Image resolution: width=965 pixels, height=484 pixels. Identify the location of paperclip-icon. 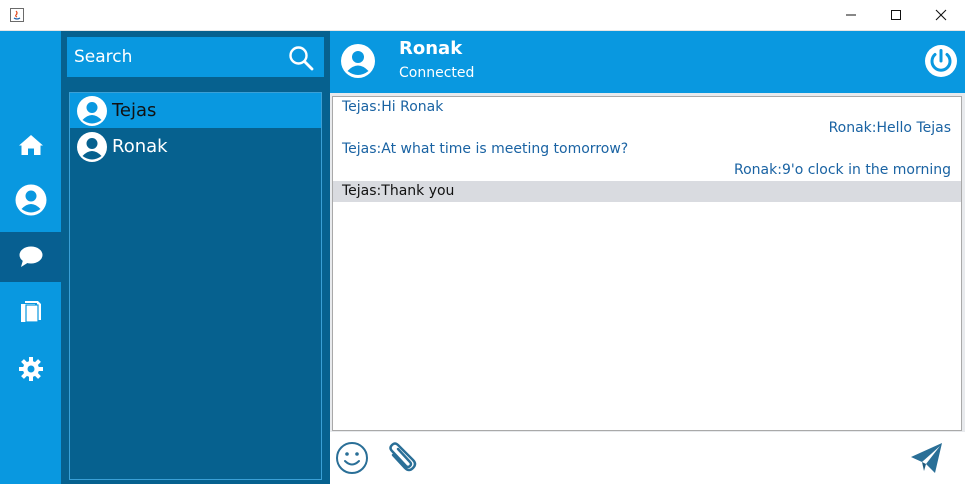
(401, 458).